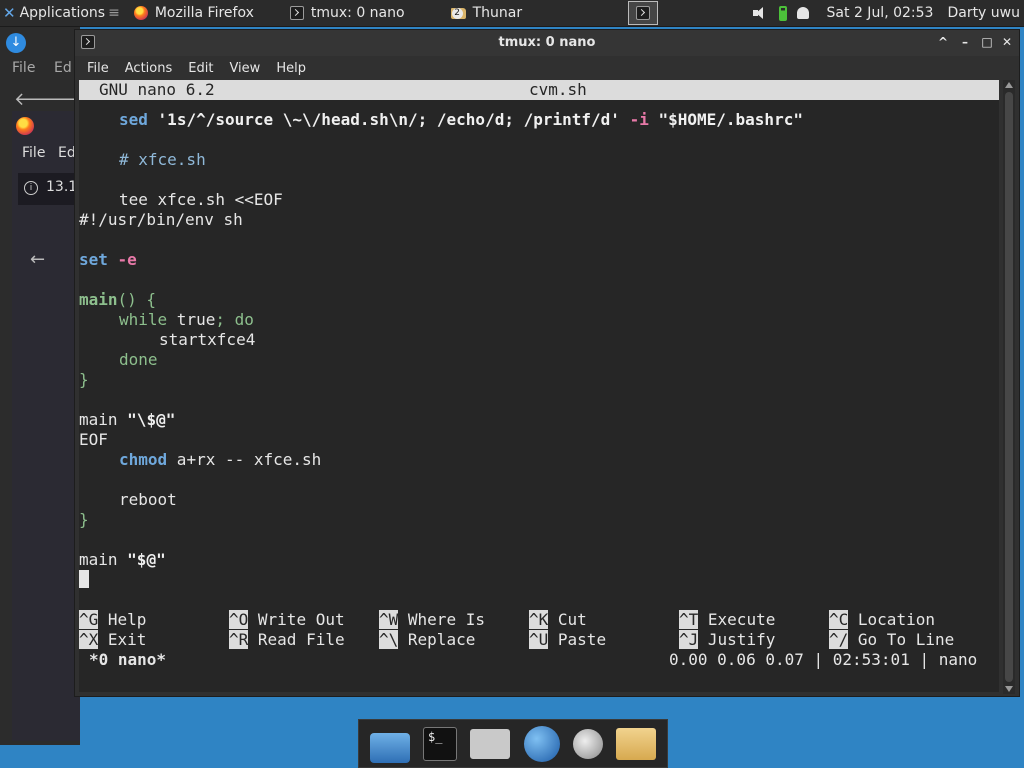  What do you see at coordinates (96, 68) in the screenshot?
I see `menu-file: File` at bounding box center [96, 68].